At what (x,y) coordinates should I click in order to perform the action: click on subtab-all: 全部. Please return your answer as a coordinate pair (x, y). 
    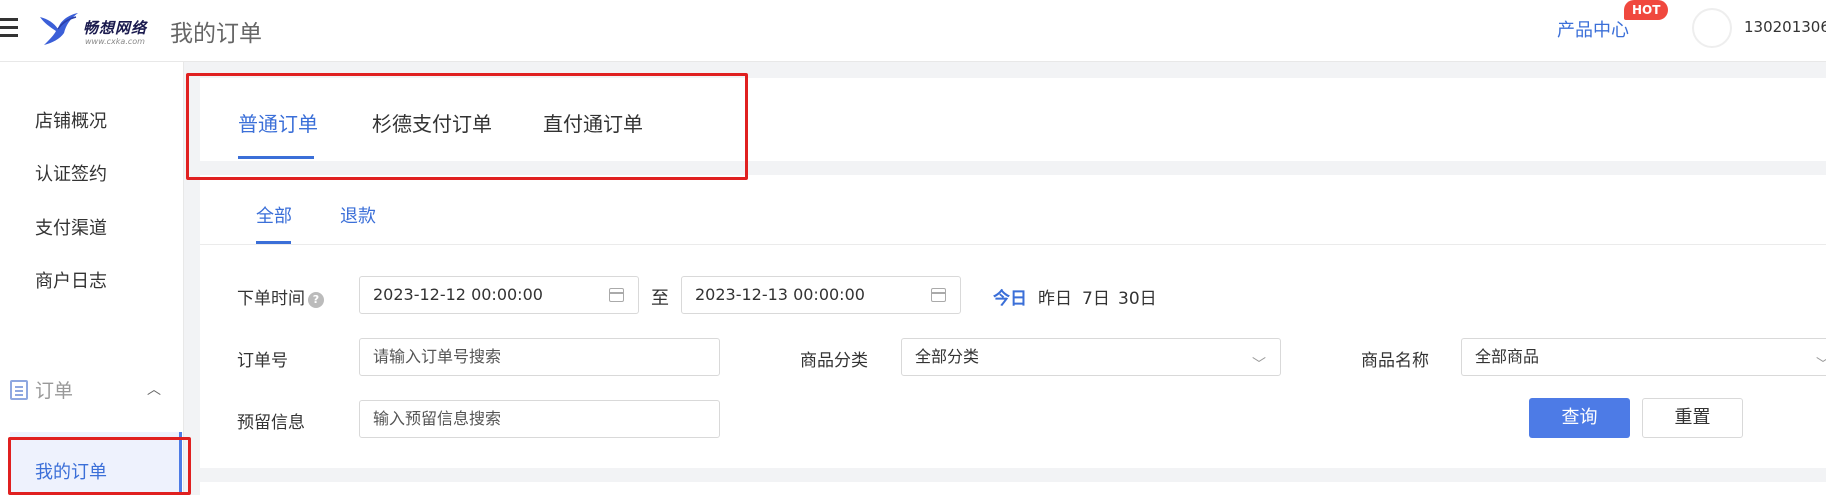
    Looking at the image, I should click on (274, 215).